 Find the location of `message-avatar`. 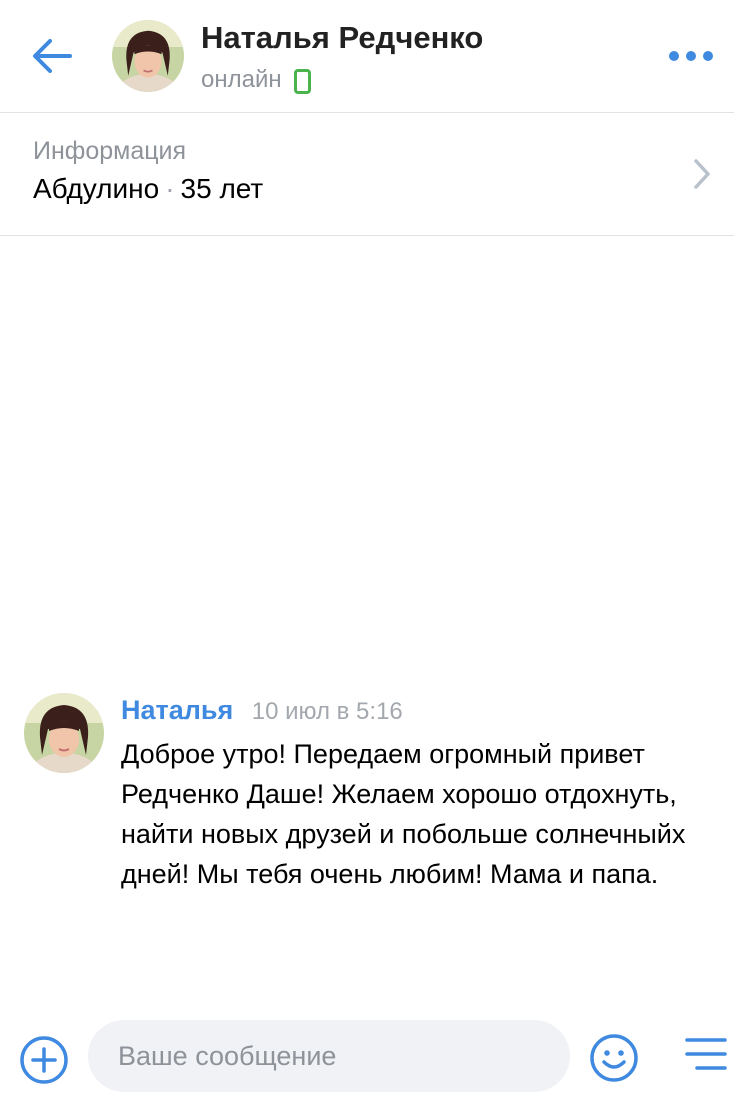

message-avatar is located at coordinates (64, 733).